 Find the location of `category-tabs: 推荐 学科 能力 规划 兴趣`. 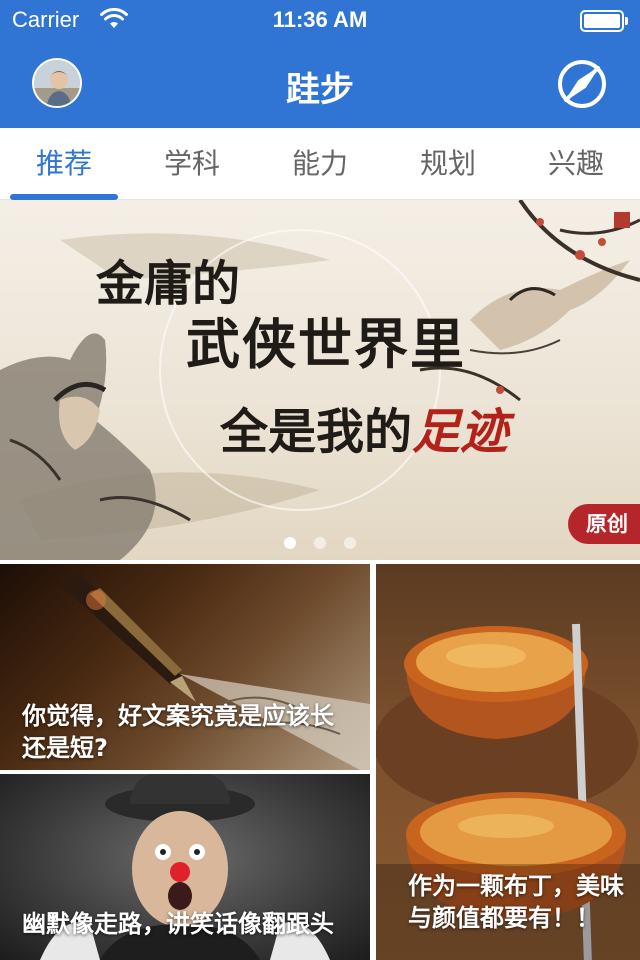

category-tabs: 推荐 学科 能力 规划 兴趣 is located at coordinates (320, 164).